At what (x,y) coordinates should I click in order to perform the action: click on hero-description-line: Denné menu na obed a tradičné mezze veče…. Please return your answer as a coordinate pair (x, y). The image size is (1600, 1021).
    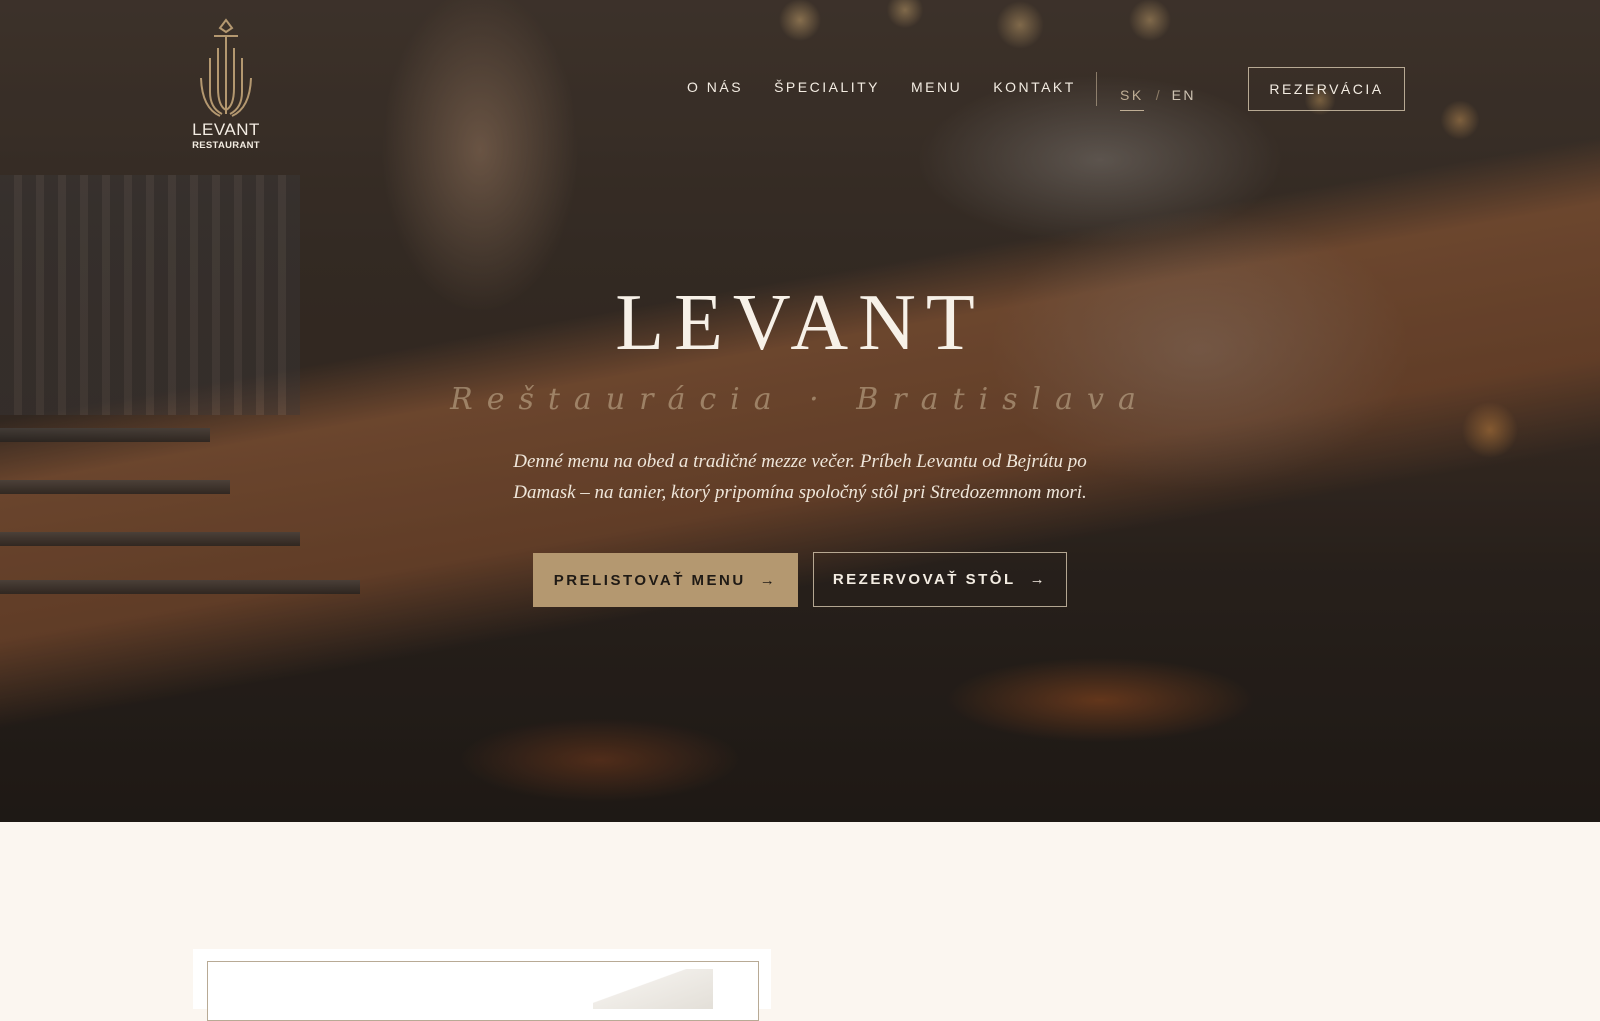
    Looking at the image, I should click on (800, 461).